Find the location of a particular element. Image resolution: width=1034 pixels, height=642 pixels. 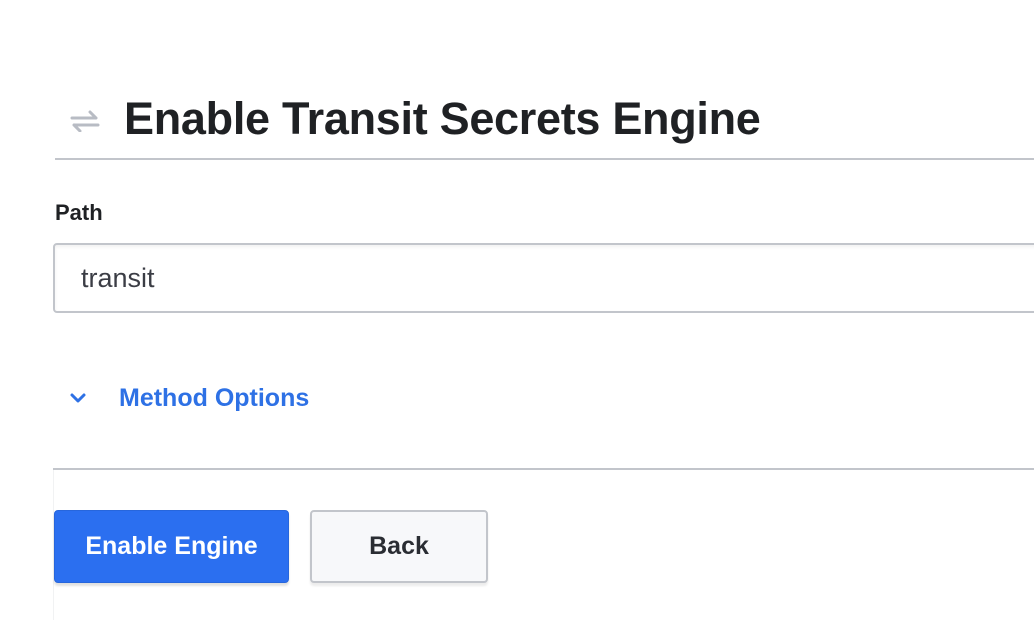

back-button: Back is located at coordinates (399, 546).